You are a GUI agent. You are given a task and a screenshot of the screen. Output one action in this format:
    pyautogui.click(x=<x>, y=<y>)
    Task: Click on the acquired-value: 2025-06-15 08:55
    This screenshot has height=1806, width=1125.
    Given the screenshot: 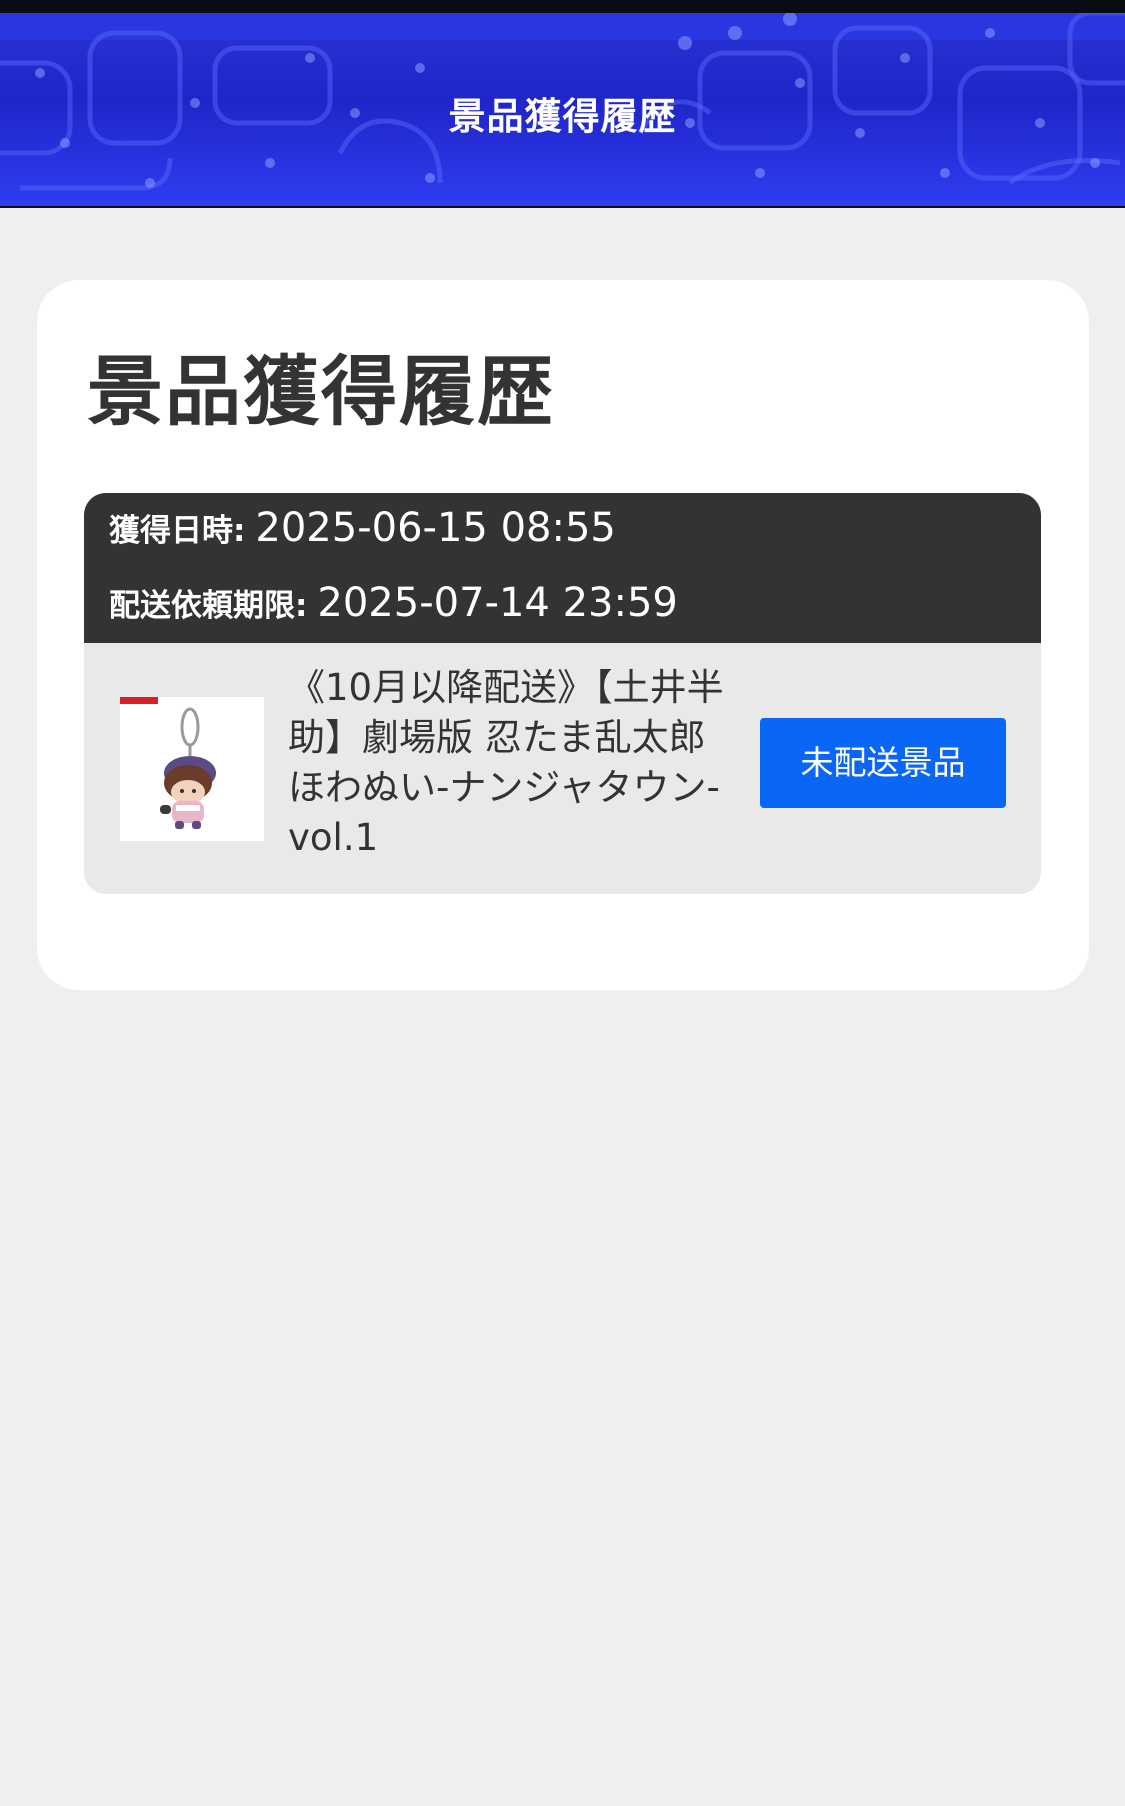 What is the action you would take?
    pyautogui.click(x=435, y=528)
    